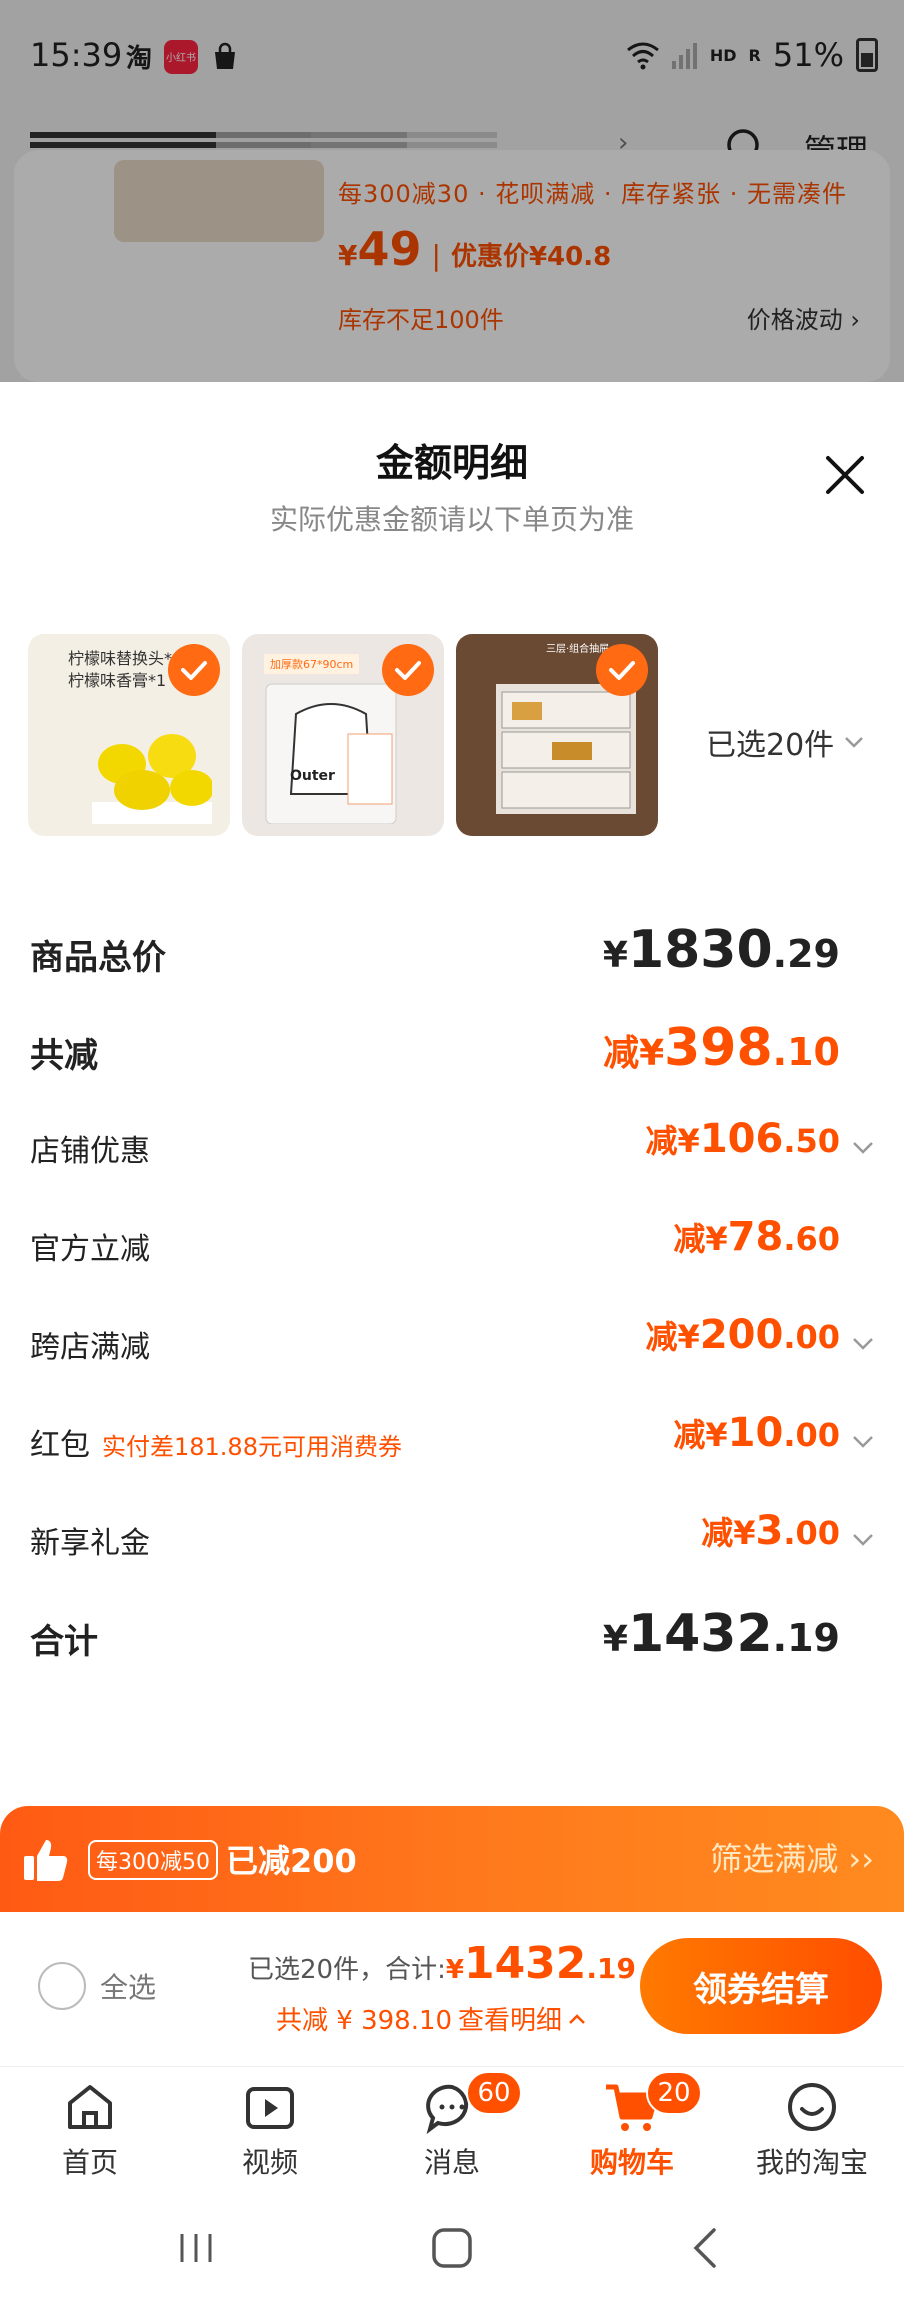 This screenshot has width=904, height=2316. I want to click on sheet-subtitle: 实际优惠金额请以下单页为准, so click(451, 519).